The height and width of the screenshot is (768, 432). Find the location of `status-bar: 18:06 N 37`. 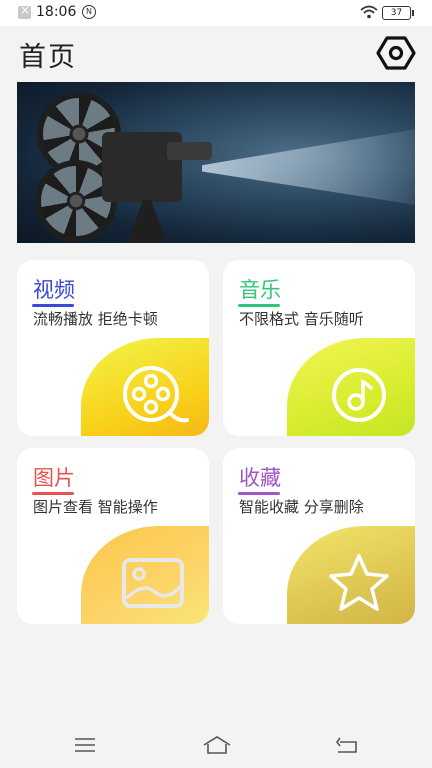

status-bar: 18:06 N 37 is located at coordinates (216, 13).